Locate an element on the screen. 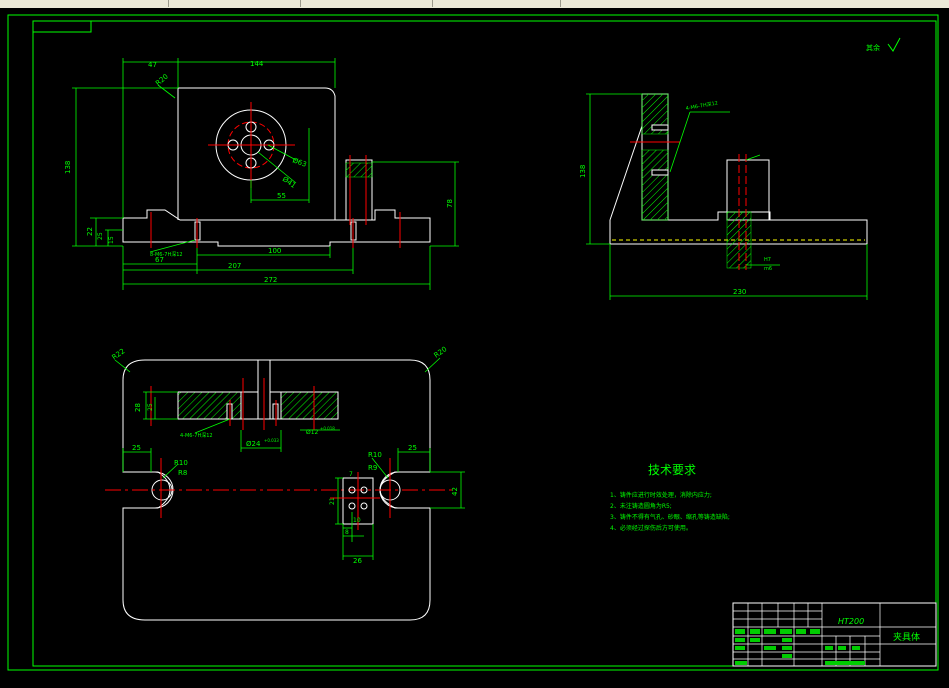  top-dim-25: 25 is located at coordinates (150, 407).